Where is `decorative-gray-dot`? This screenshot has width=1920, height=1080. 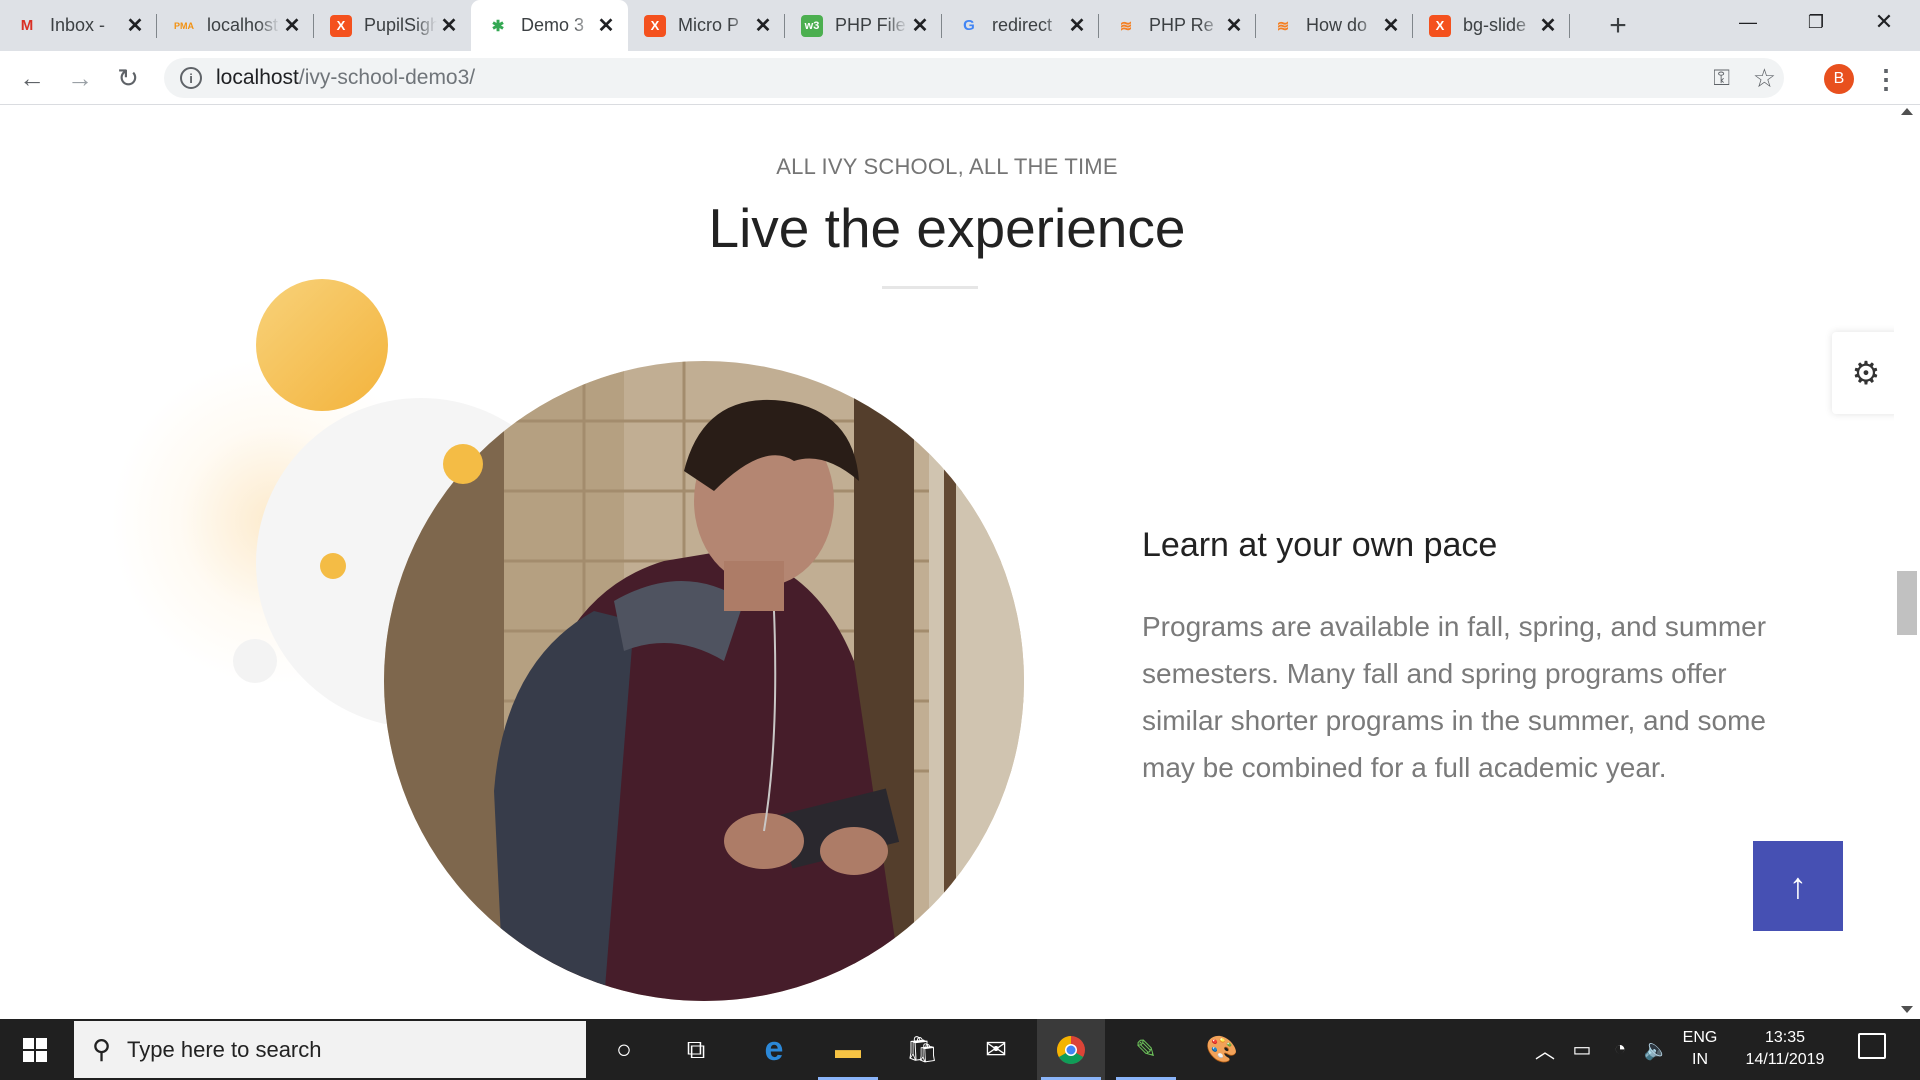
decorative-gray-dot is located at coordinates (255, 661).